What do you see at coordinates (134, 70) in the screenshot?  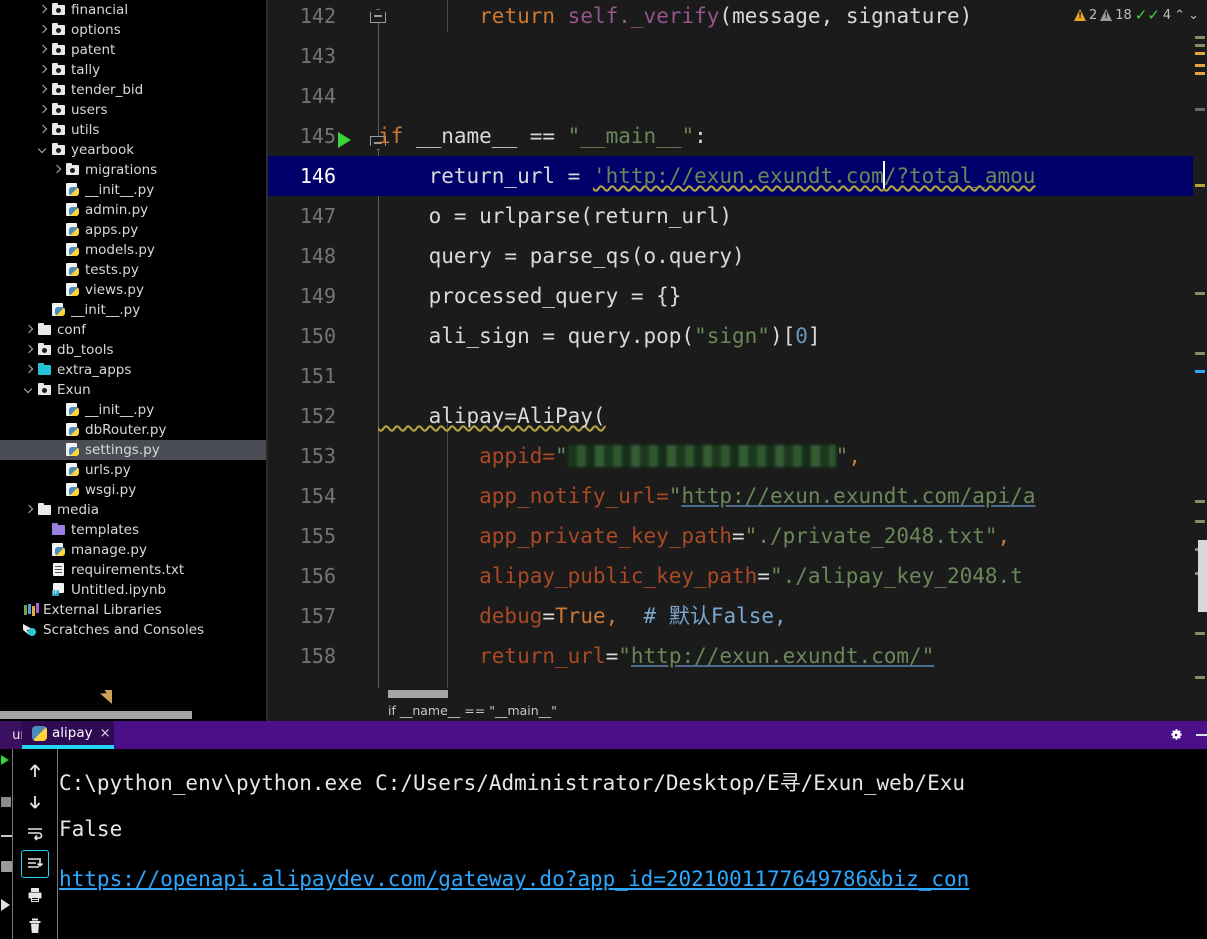 I see `tree-item-tally: tally` at bounding box center [134, 70].